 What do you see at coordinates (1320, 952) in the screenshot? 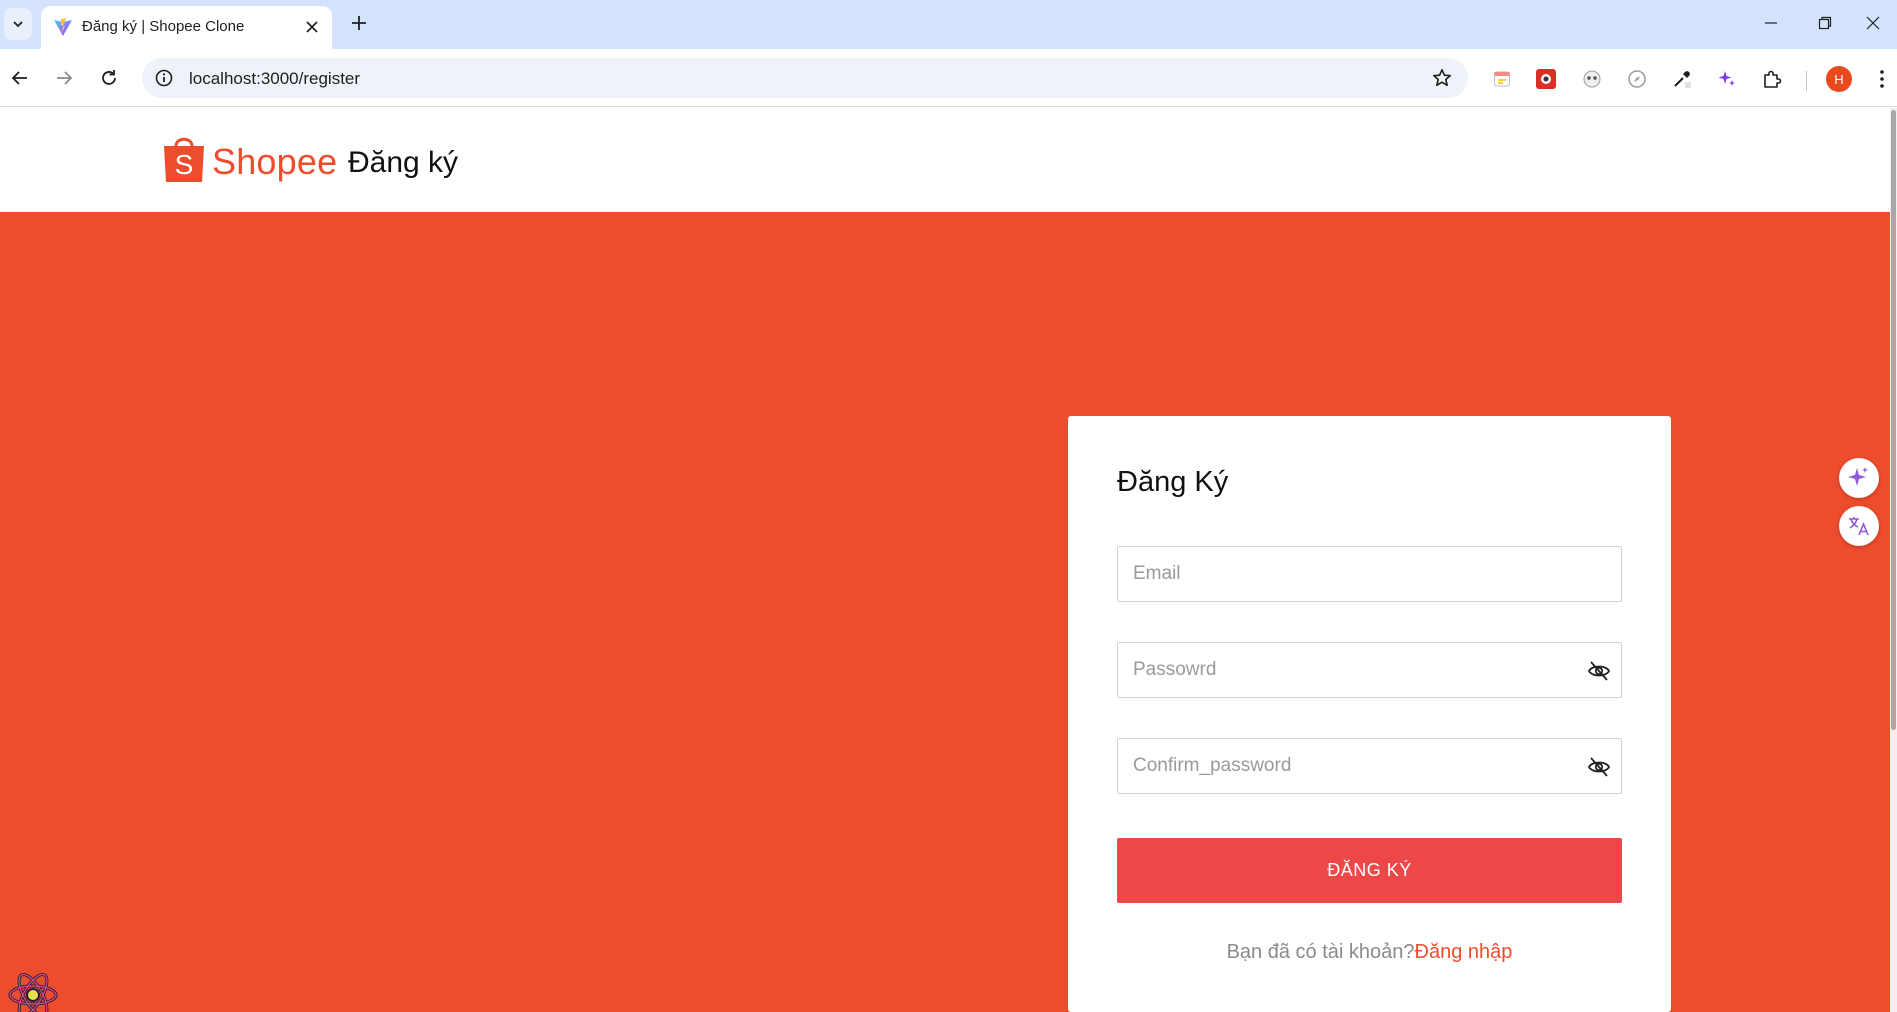
I see `login-prompt-text: Bạn đã có tài khoản?` at bounding box center [1320, 952].